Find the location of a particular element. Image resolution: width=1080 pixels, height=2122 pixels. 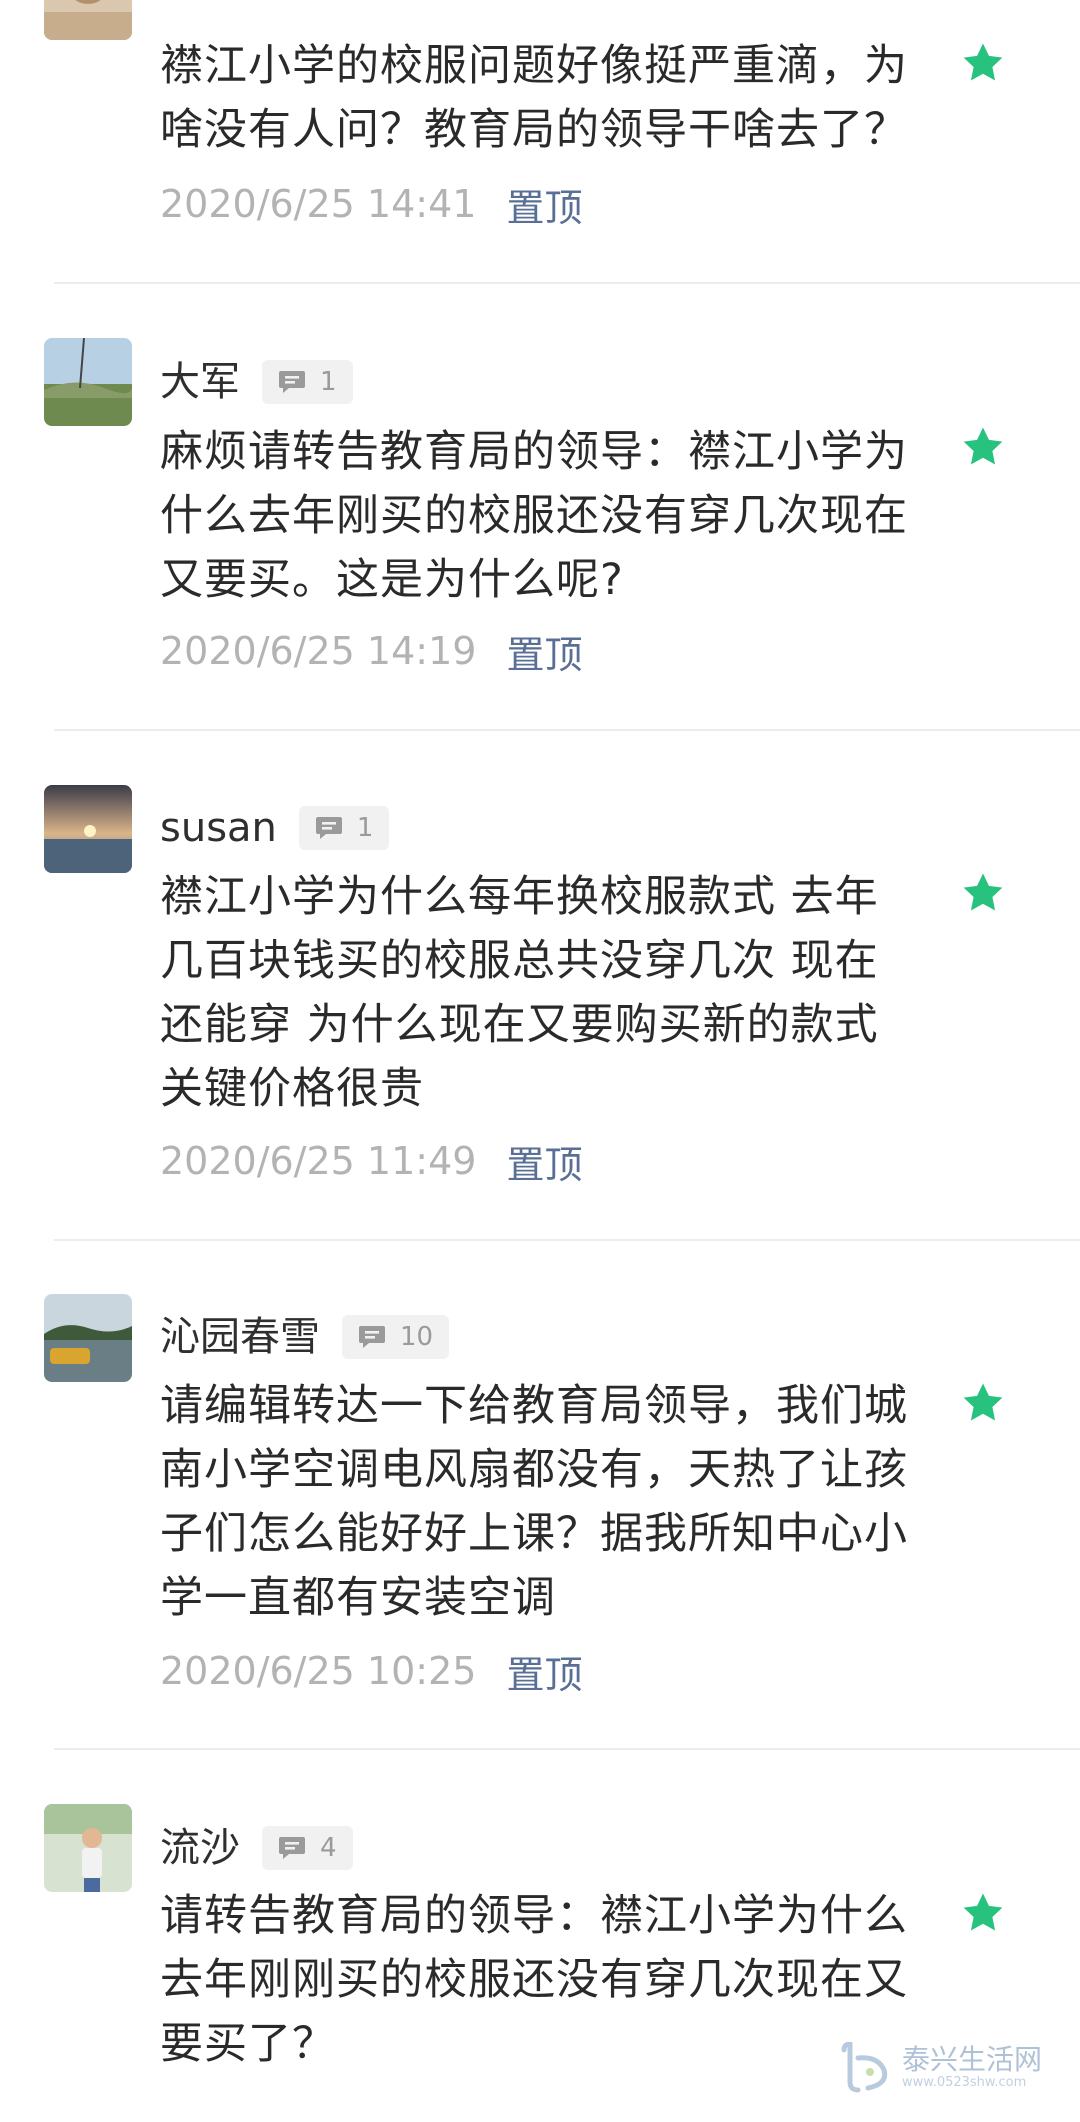

comment-meta: 2020/6/25 14:19 置顶 is located at coordinates (371, 651).